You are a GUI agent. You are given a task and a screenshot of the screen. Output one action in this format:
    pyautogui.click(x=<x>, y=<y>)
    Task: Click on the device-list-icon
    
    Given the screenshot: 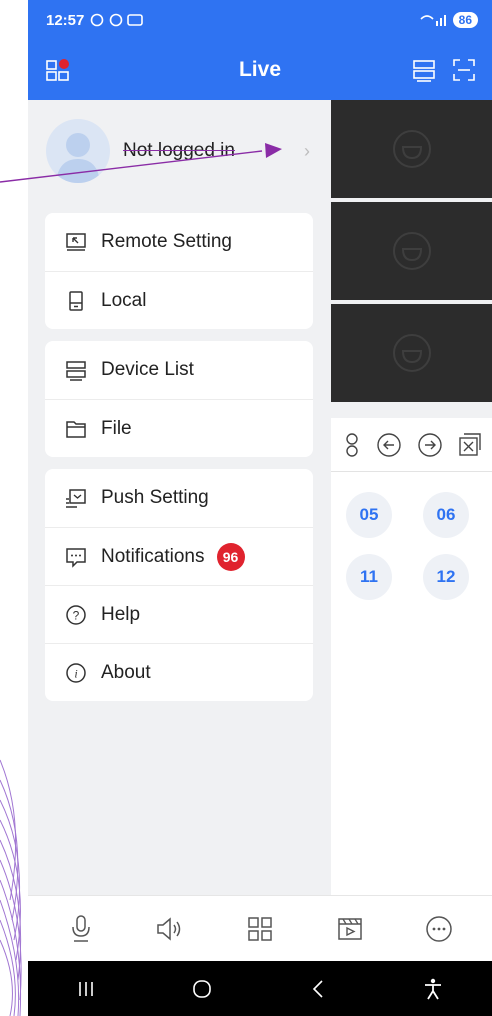 What is the action you would take?
    pyautogui.click(x=76, y=370)
    